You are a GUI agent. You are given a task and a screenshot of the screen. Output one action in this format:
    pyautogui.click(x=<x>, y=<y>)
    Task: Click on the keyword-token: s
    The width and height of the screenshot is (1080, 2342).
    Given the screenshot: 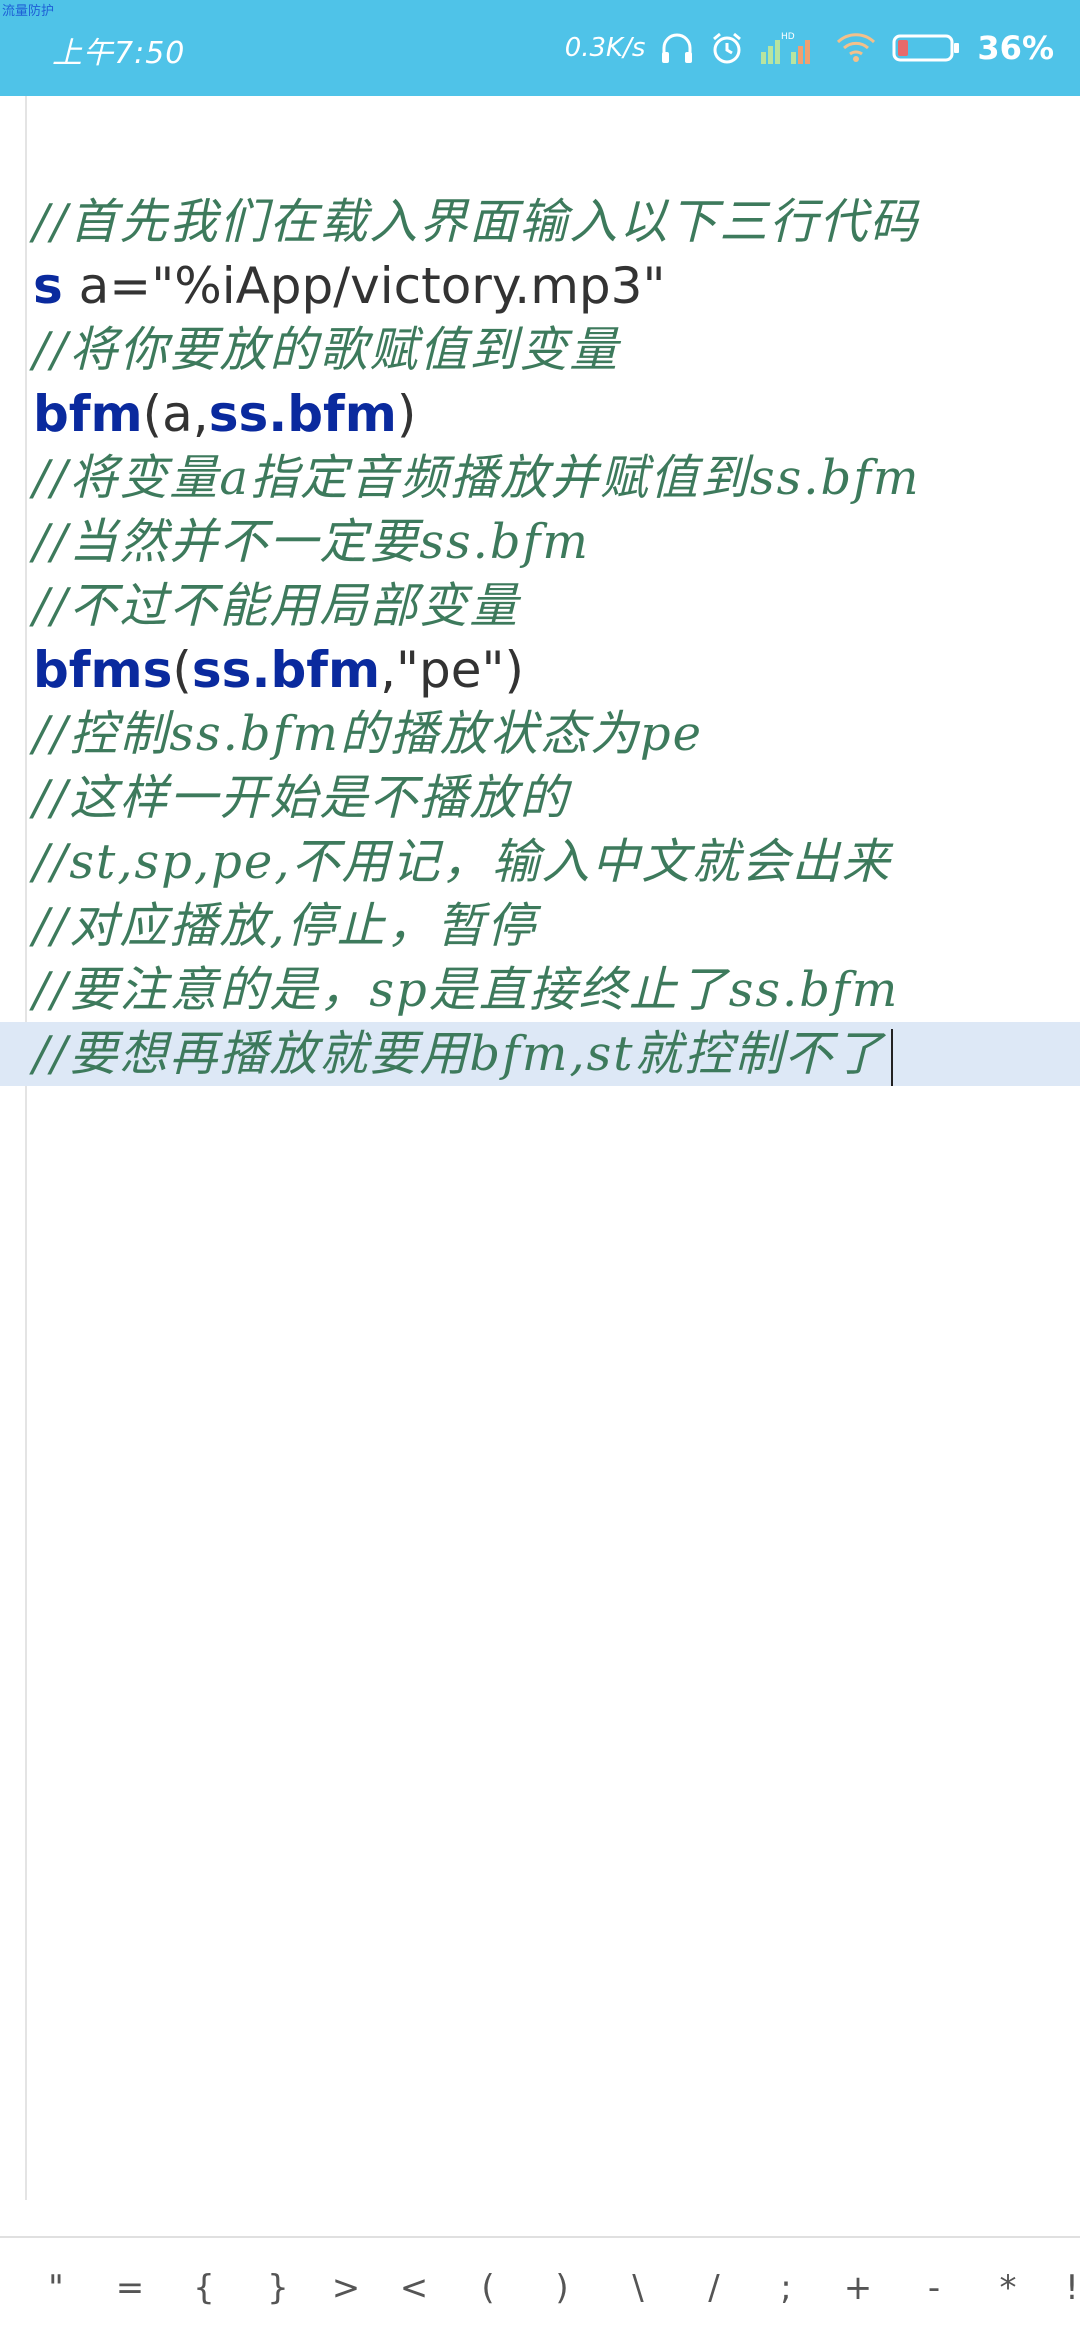 What is the action you would take?
    pyautogui.click(x=48, y=286)
    